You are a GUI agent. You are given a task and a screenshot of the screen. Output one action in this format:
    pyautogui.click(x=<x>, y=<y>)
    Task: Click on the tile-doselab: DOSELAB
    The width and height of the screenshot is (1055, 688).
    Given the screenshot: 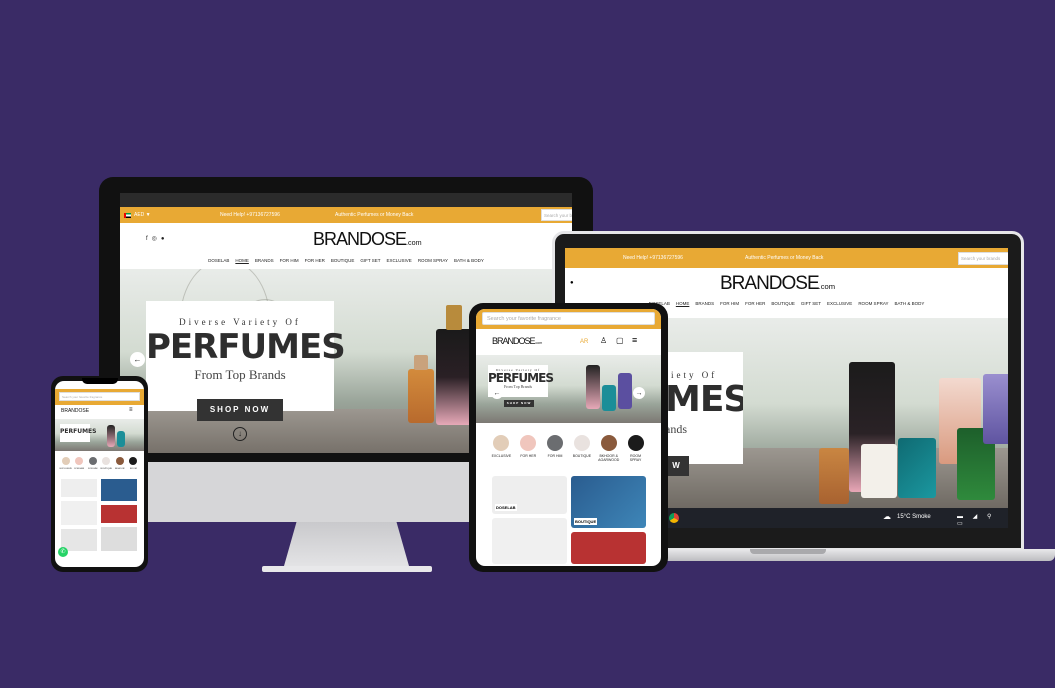 What is the action you would take?
    pyautogui.click(x=529, y=495)
    